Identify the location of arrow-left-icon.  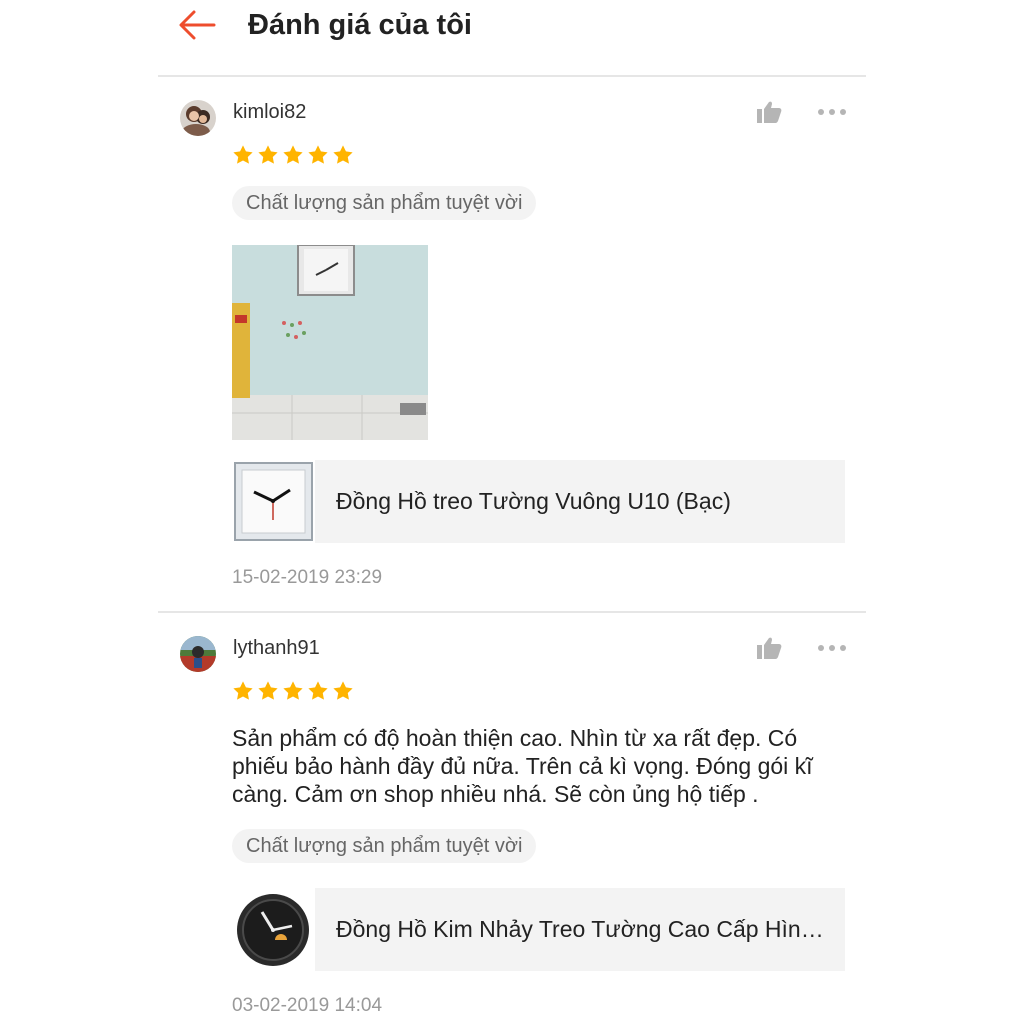
(197, 25).